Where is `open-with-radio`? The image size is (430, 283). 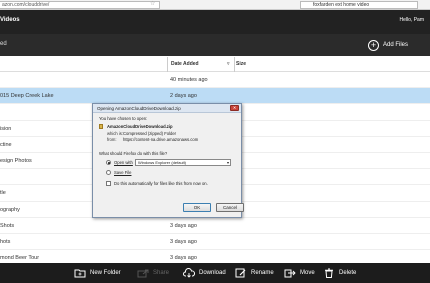 open-with-radio is located at coordinates (108, 162).